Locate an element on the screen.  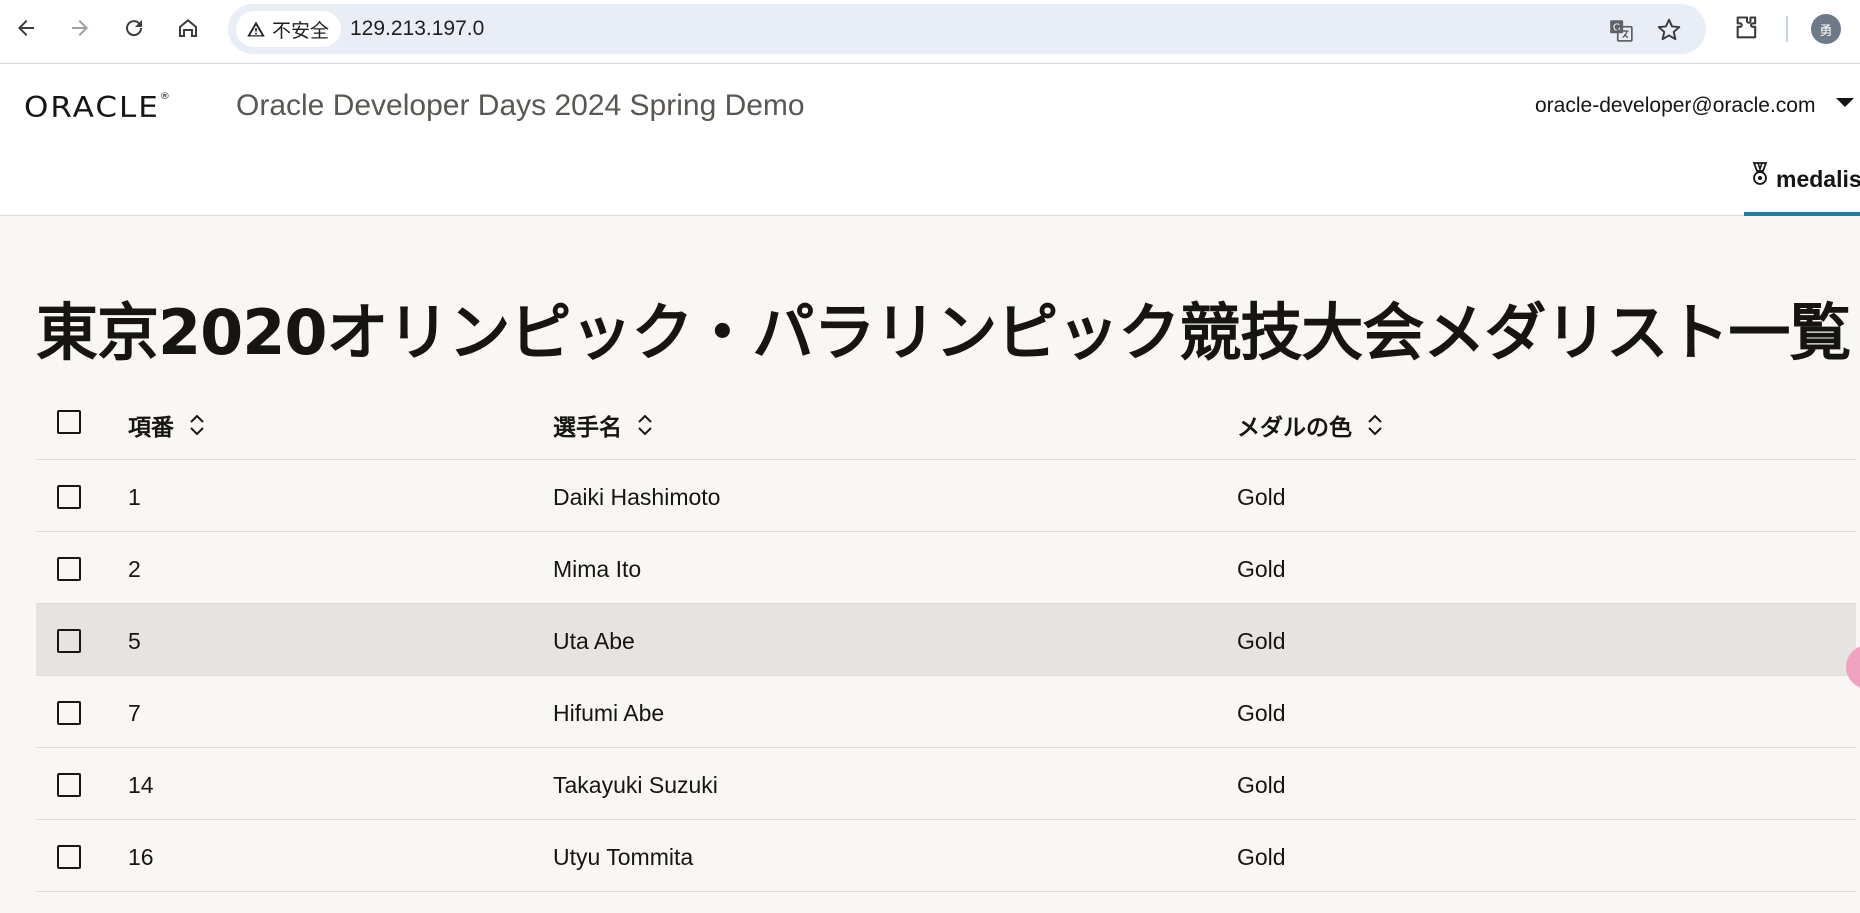
translate-icon: G is located at coordinates (1621, 30).